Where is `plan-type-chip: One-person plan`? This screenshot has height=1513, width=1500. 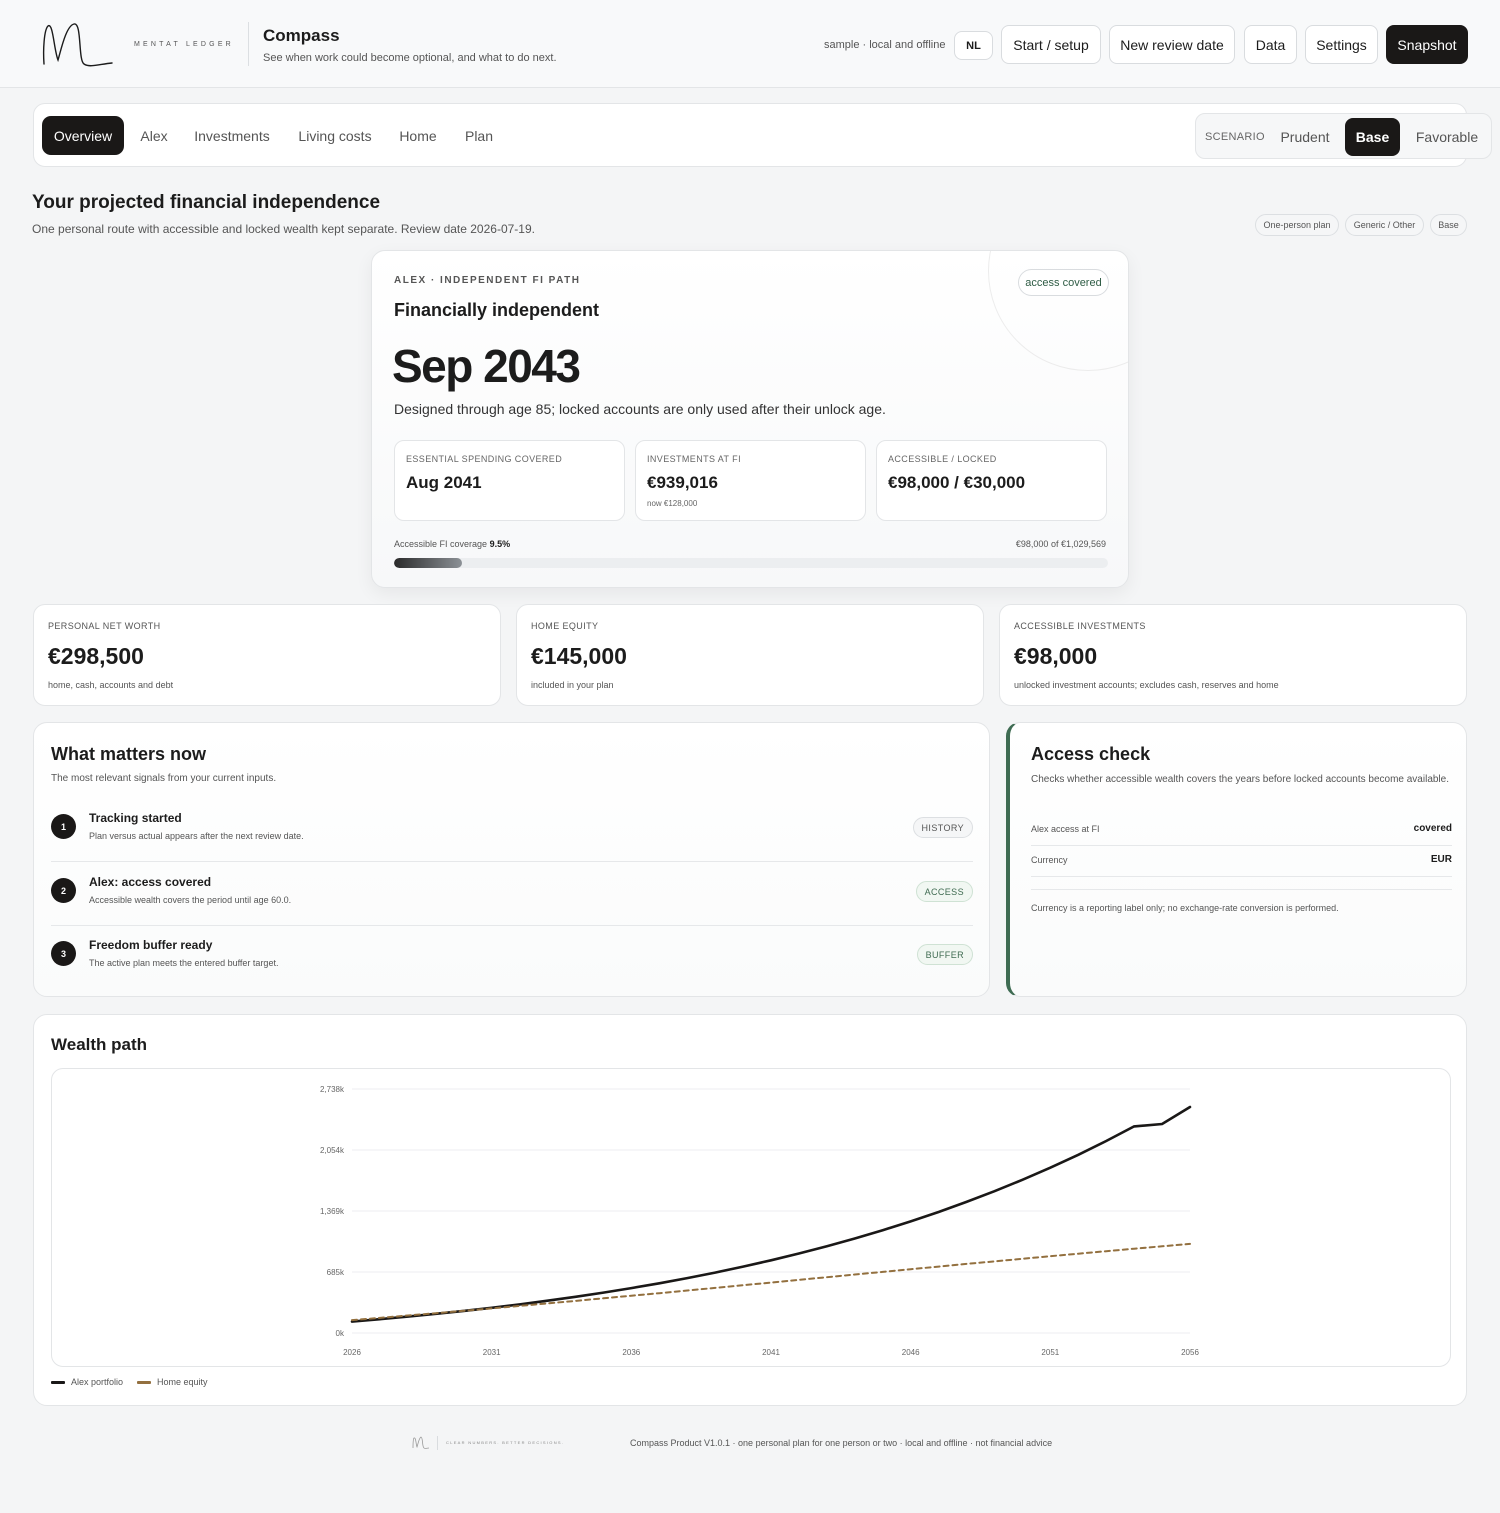 plan-type-chip: One-person plan is located at coordinates (1297, 225).